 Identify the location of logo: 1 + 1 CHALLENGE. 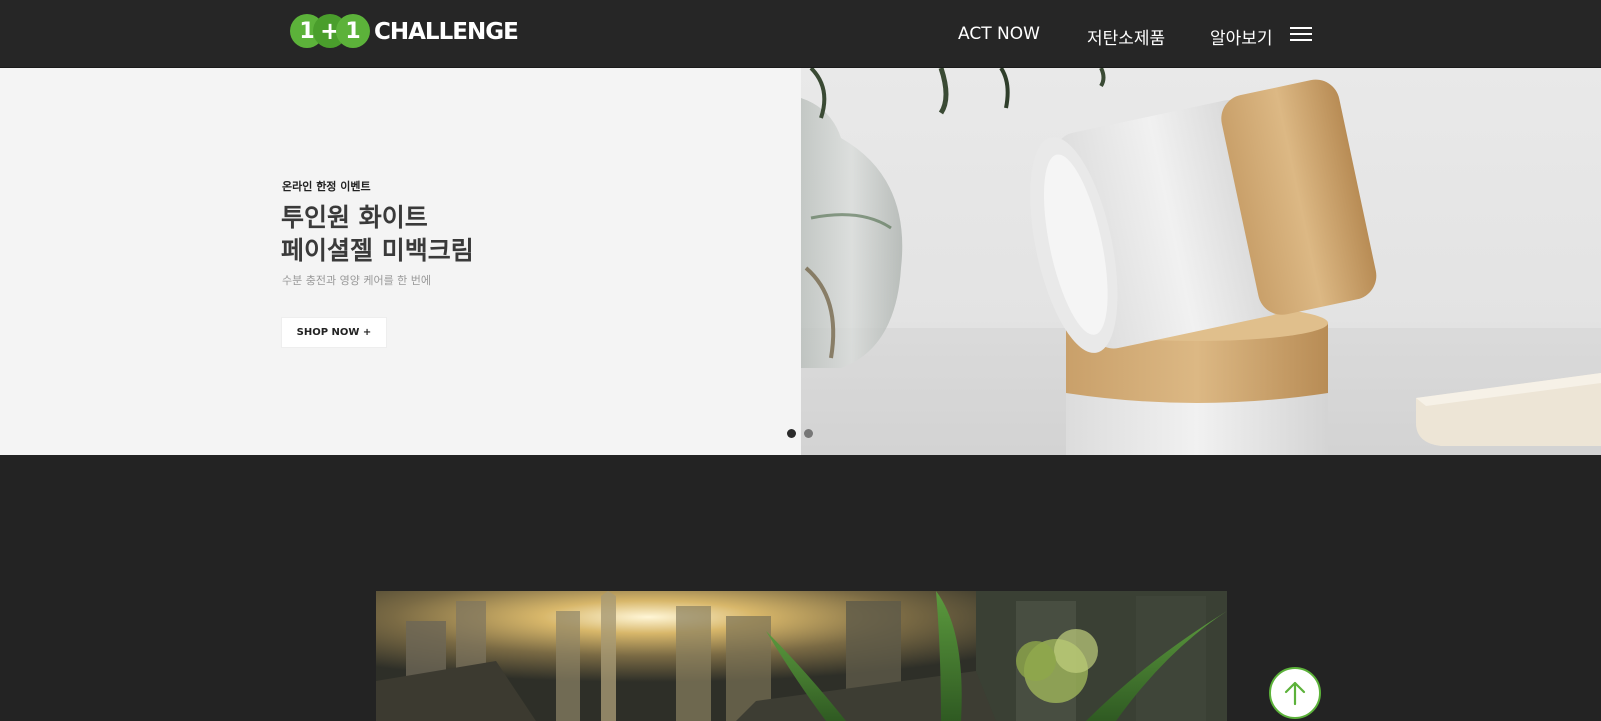
(404, 32).